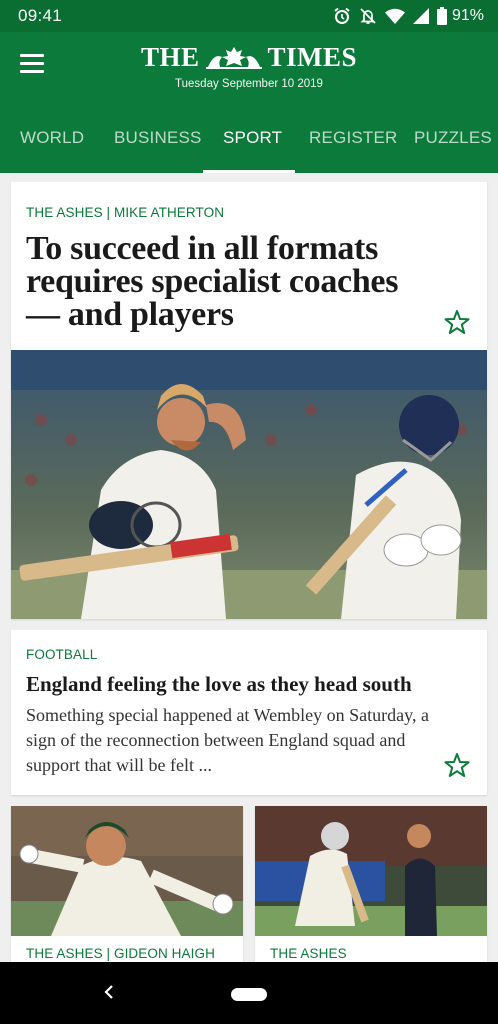 This screenshot has height=1024, width=498. I want to click on tab-business: BUSINESS, so click(158, 138).